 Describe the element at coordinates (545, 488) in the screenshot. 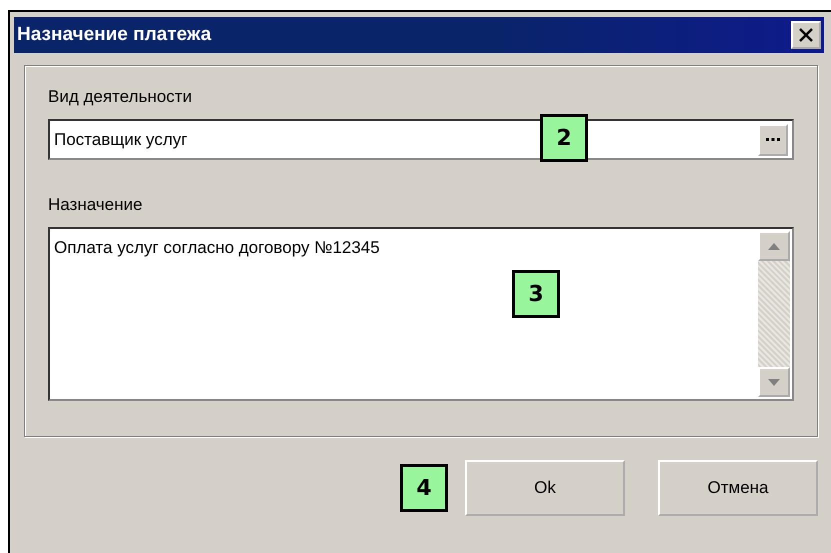

I see `ok-button: Ok` at that location.